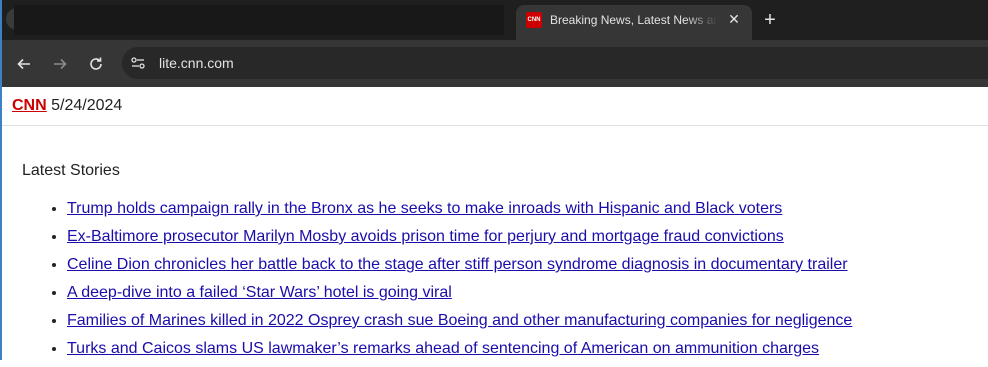  What do you see at coordinates (24, 64) in the screenshot?
I see `back-icon` at bounding box center [24, 64].